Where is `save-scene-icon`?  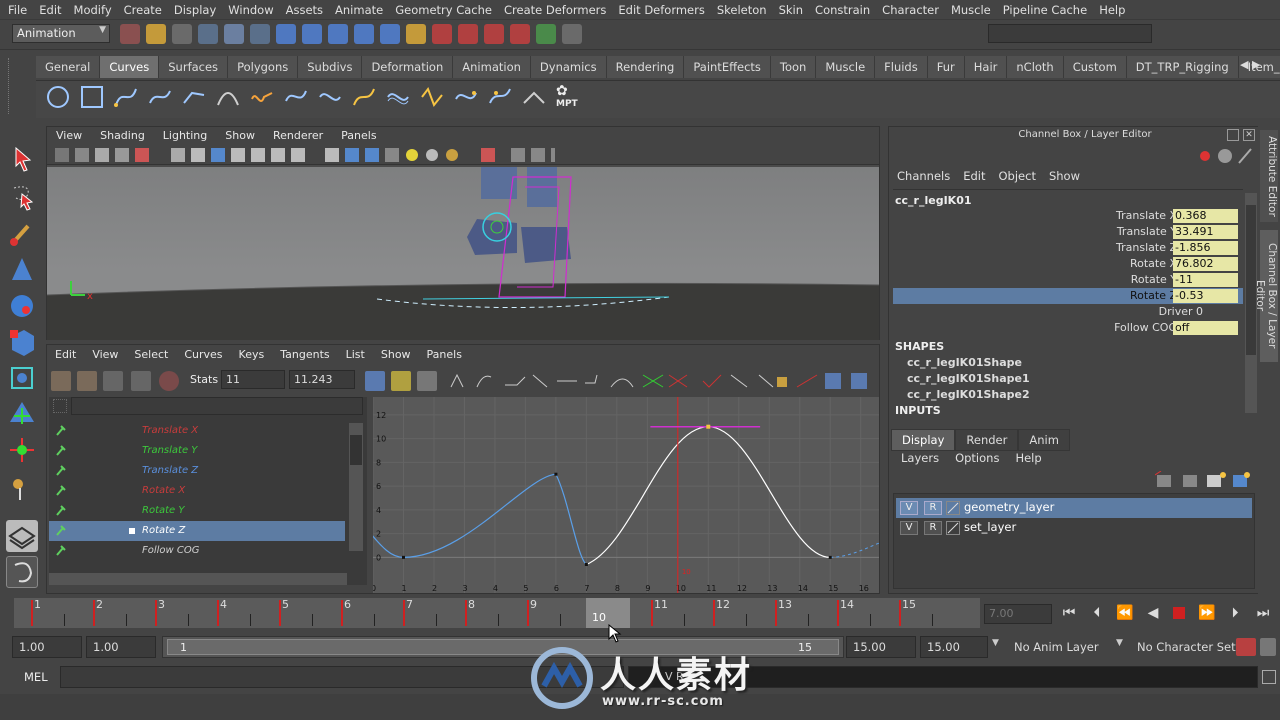 save-scene-icon is located at coordinates (182, 34).